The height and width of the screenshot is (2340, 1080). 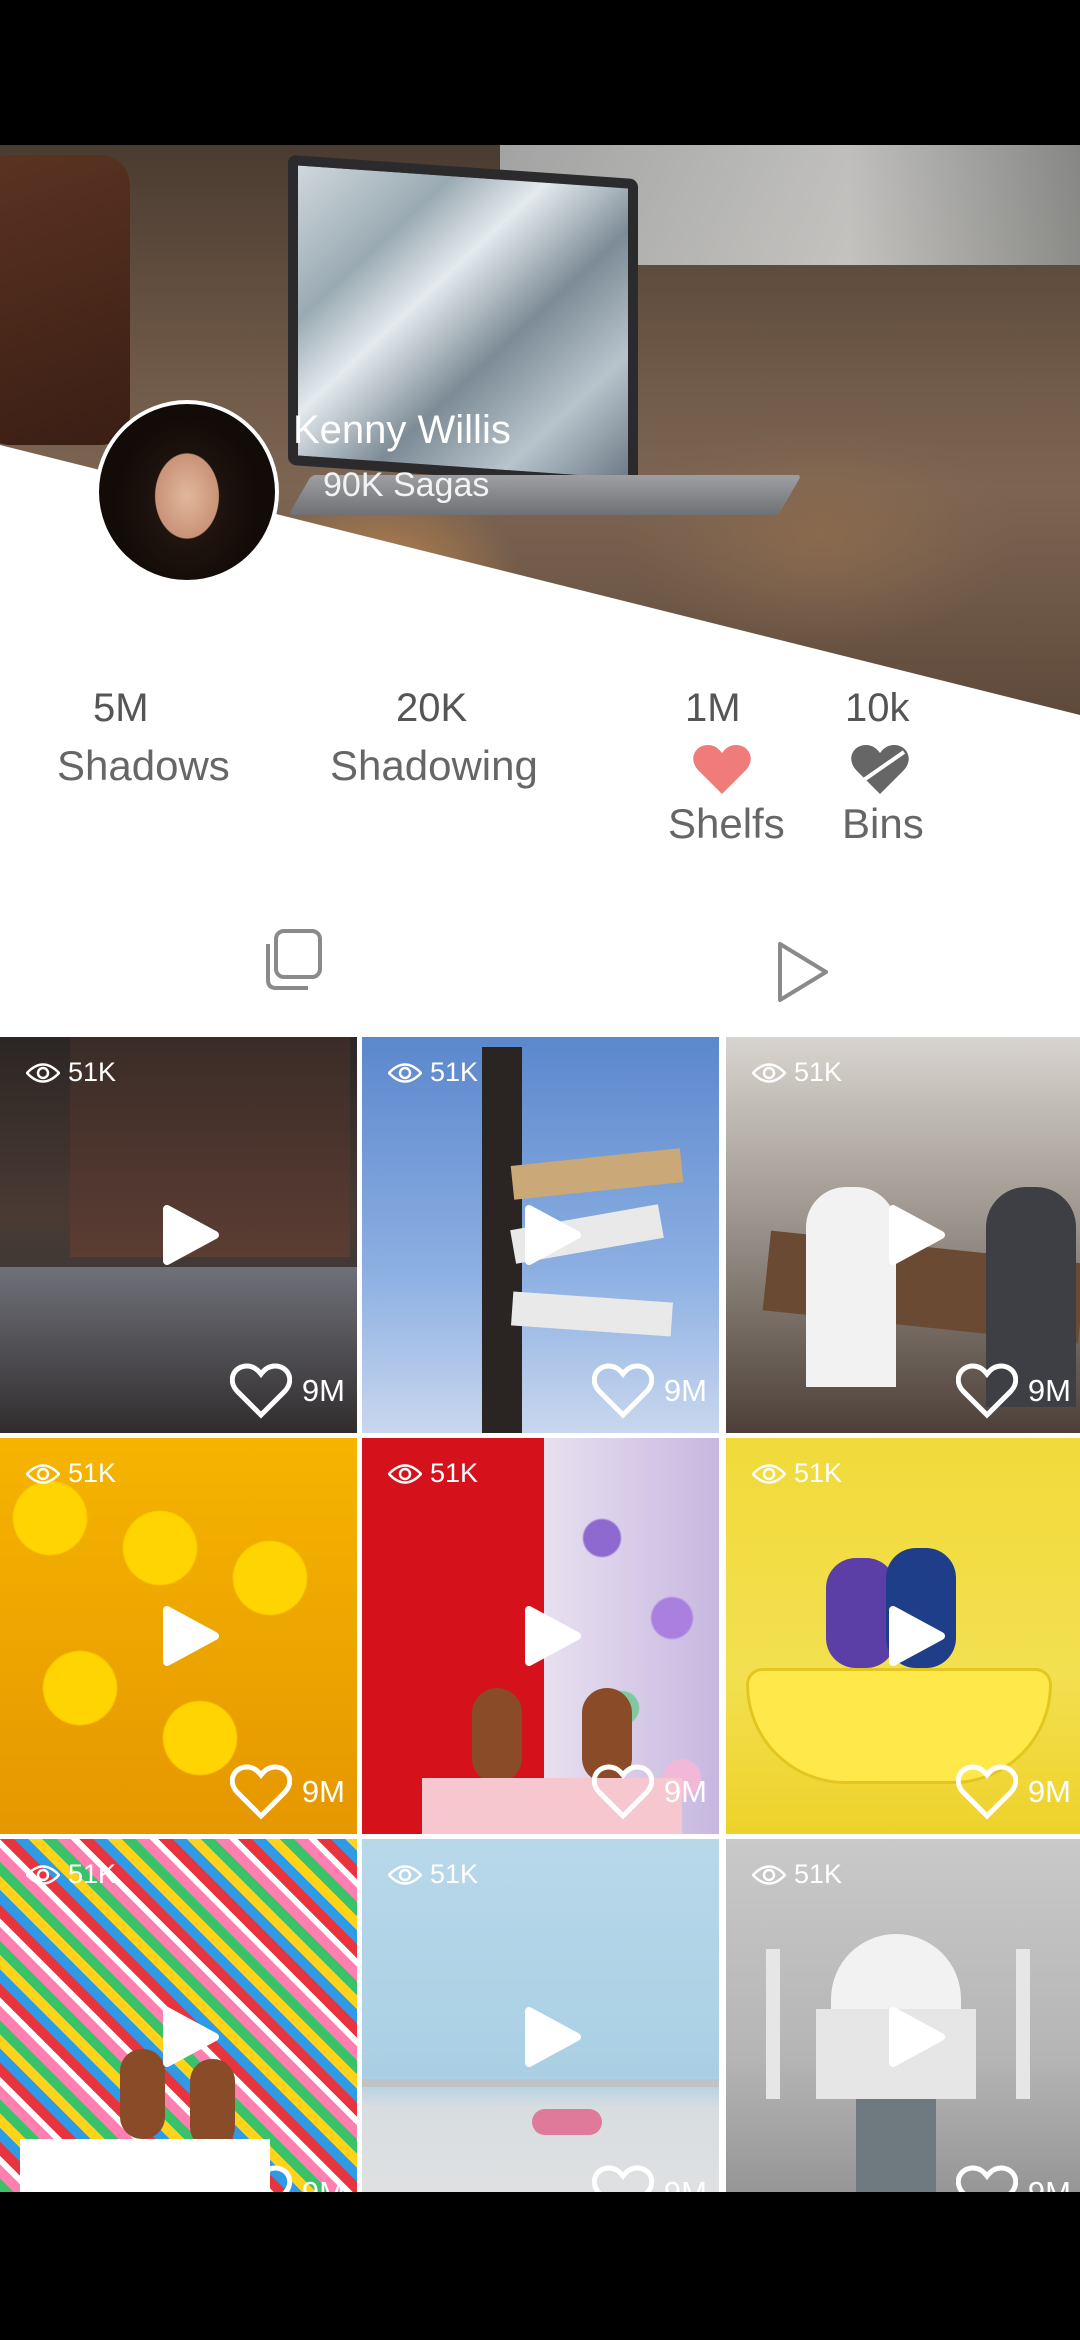 What do you see at coordinates (726, 823) in the screenshot?
I see `stat-label: Shelfs` at bounding box center [726, 823].